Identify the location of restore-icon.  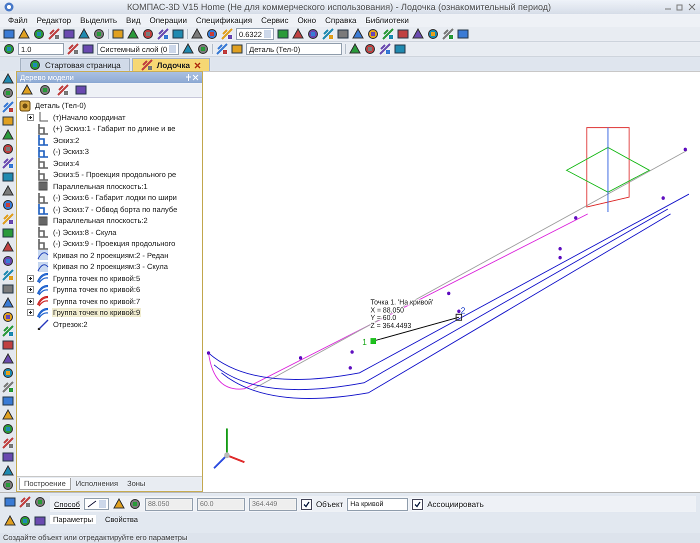
(680, 7).